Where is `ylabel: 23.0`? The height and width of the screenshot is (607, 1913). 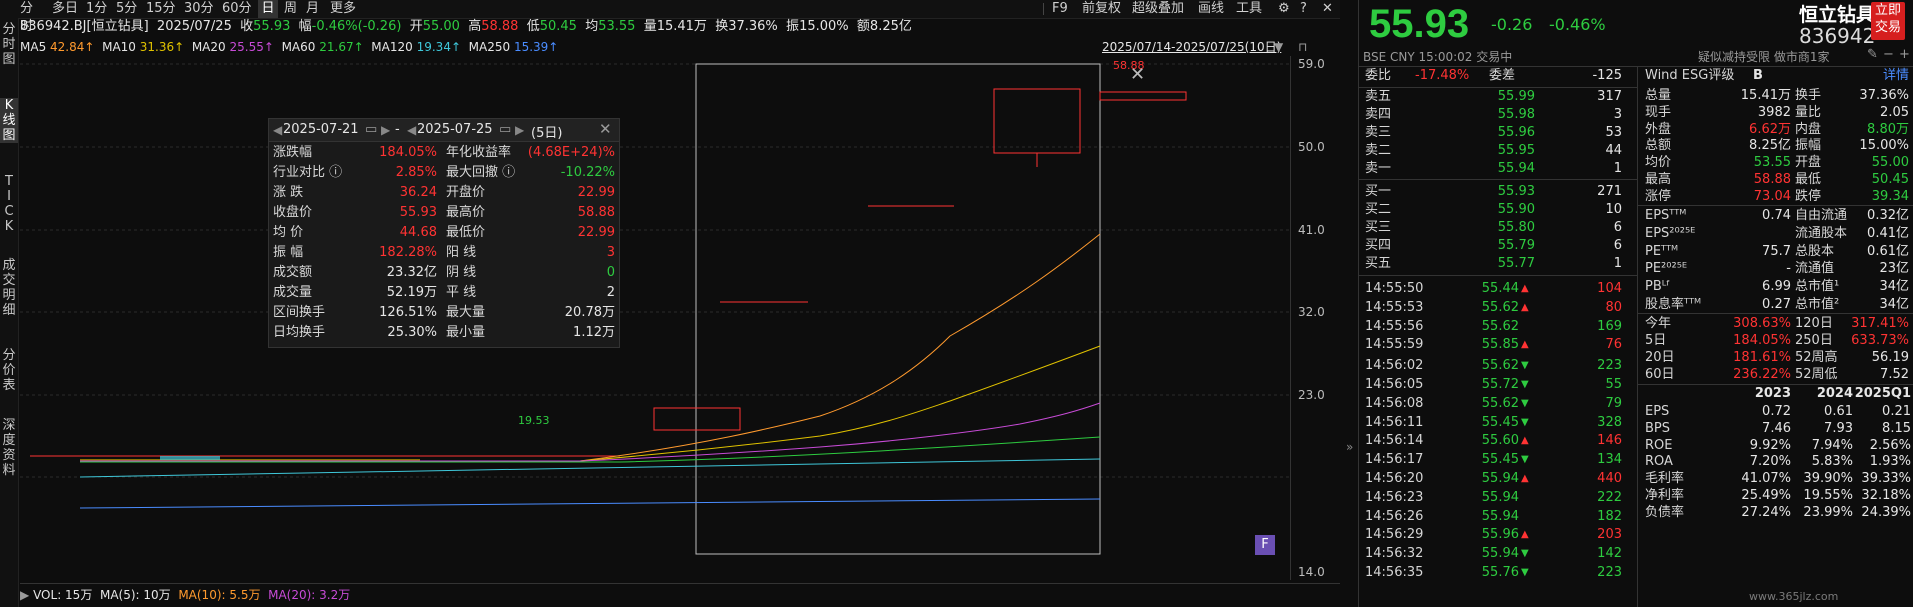 ylabel: 23.0 is located at coordinates (1311, 395).